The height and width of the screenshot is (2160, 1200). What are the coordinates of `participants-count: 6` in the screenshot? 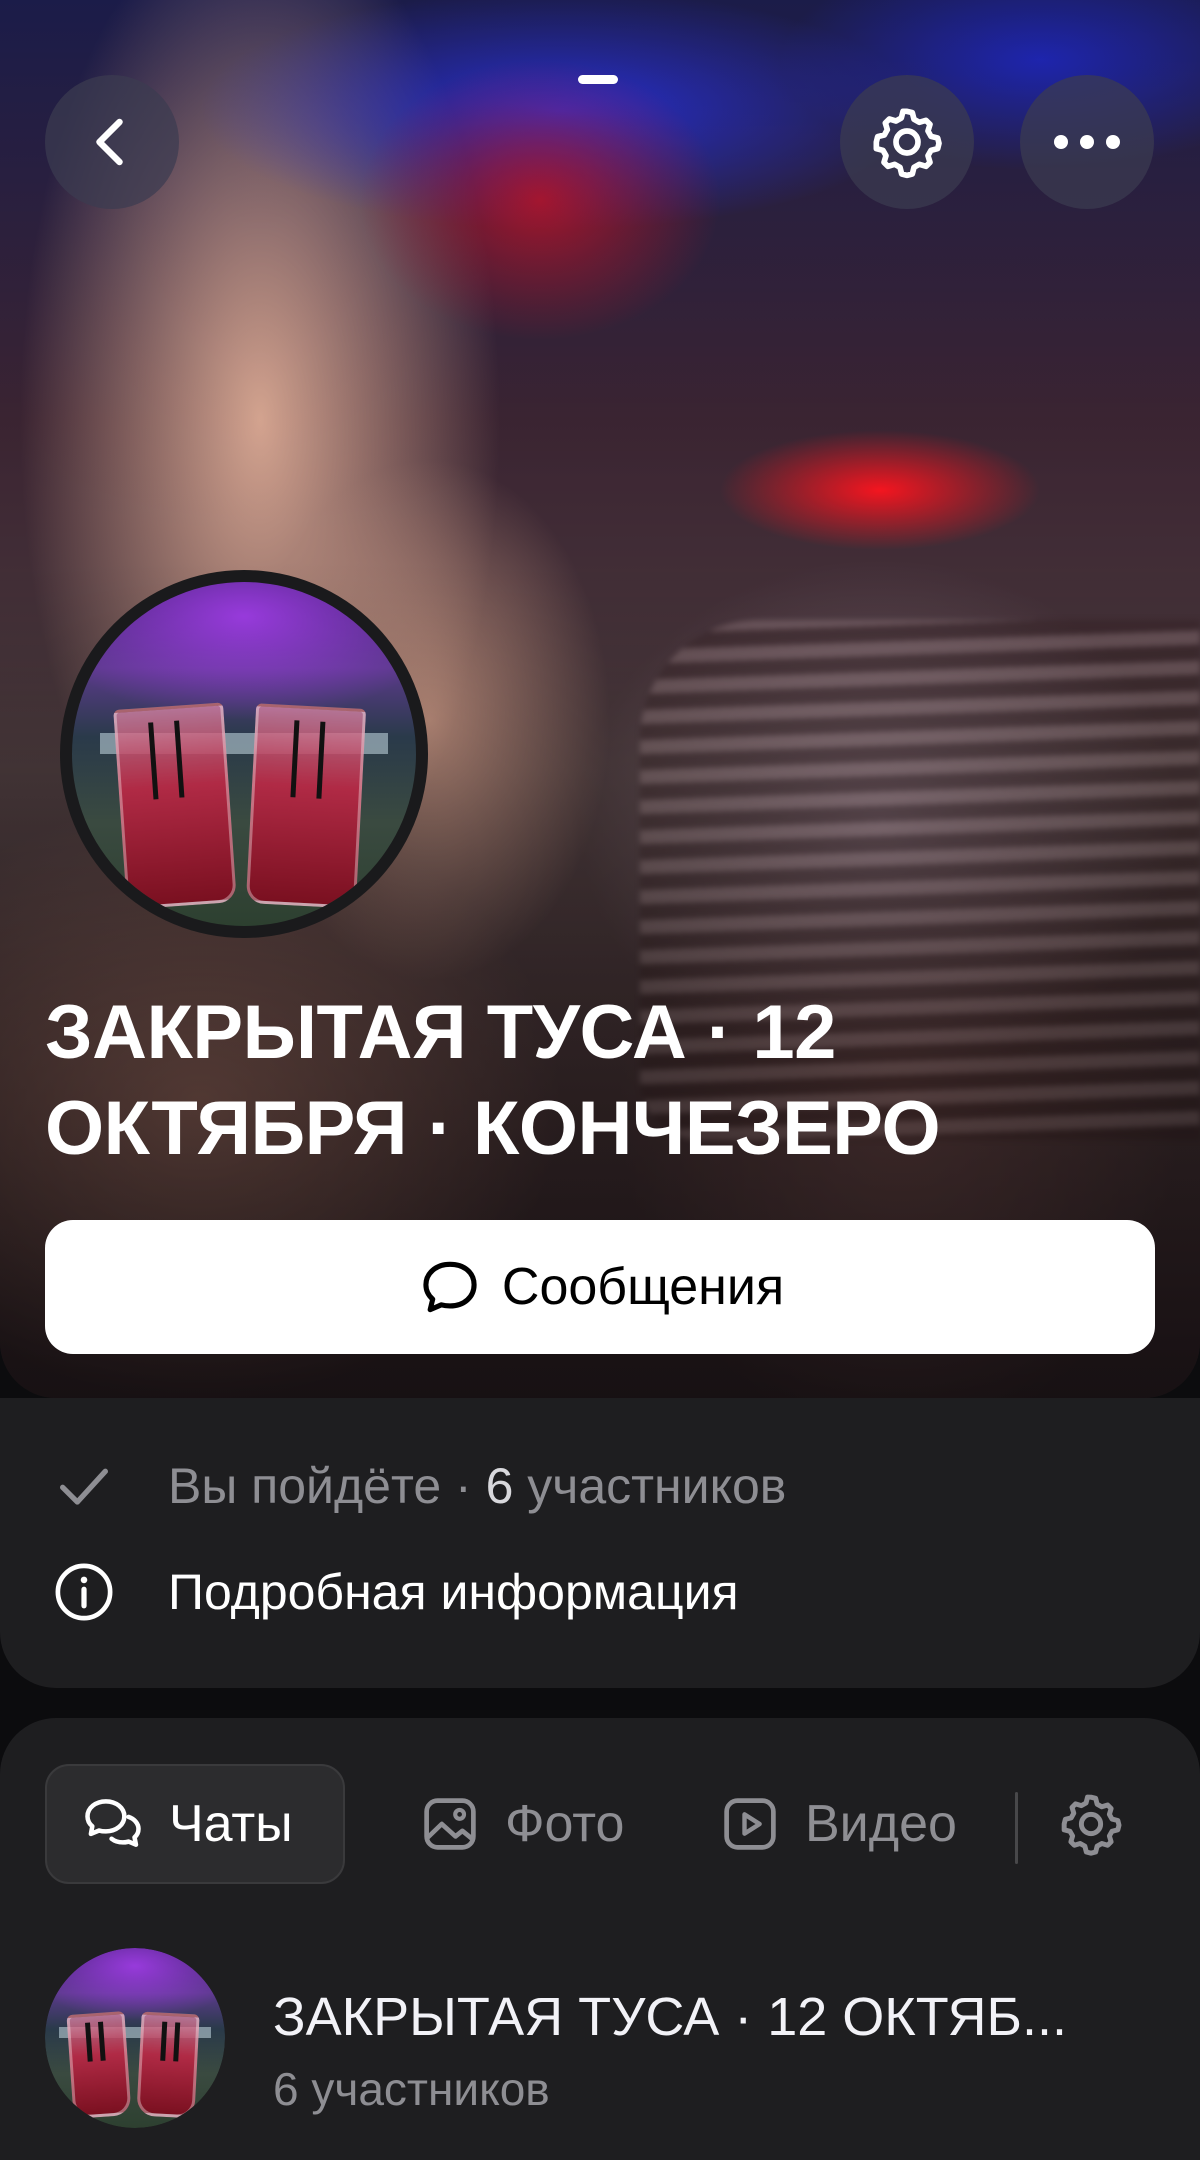 It's located at (499, 1486).